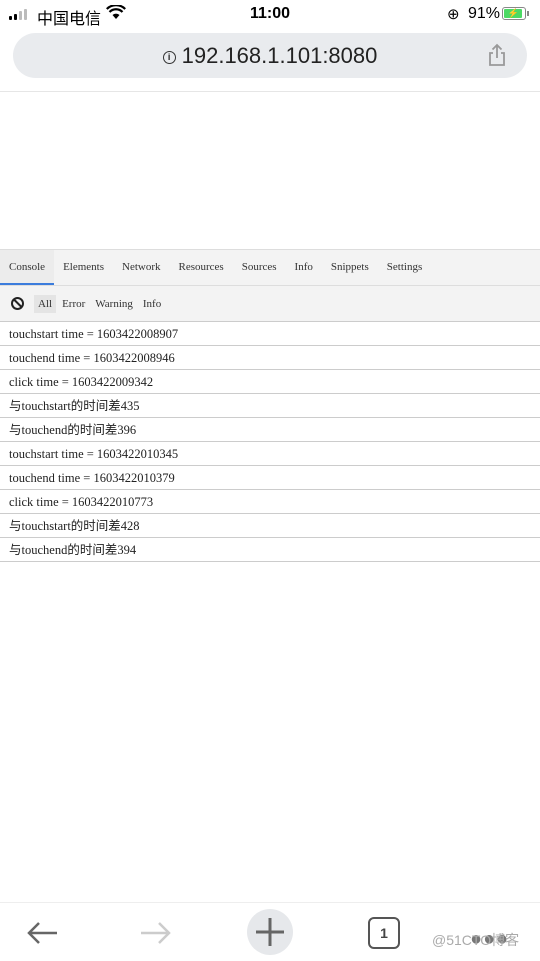 The image size is (540, 961). Describe the element at coordinates (350, 267) in the screenshot. I see `tab-snippets: Snippets` at that location.